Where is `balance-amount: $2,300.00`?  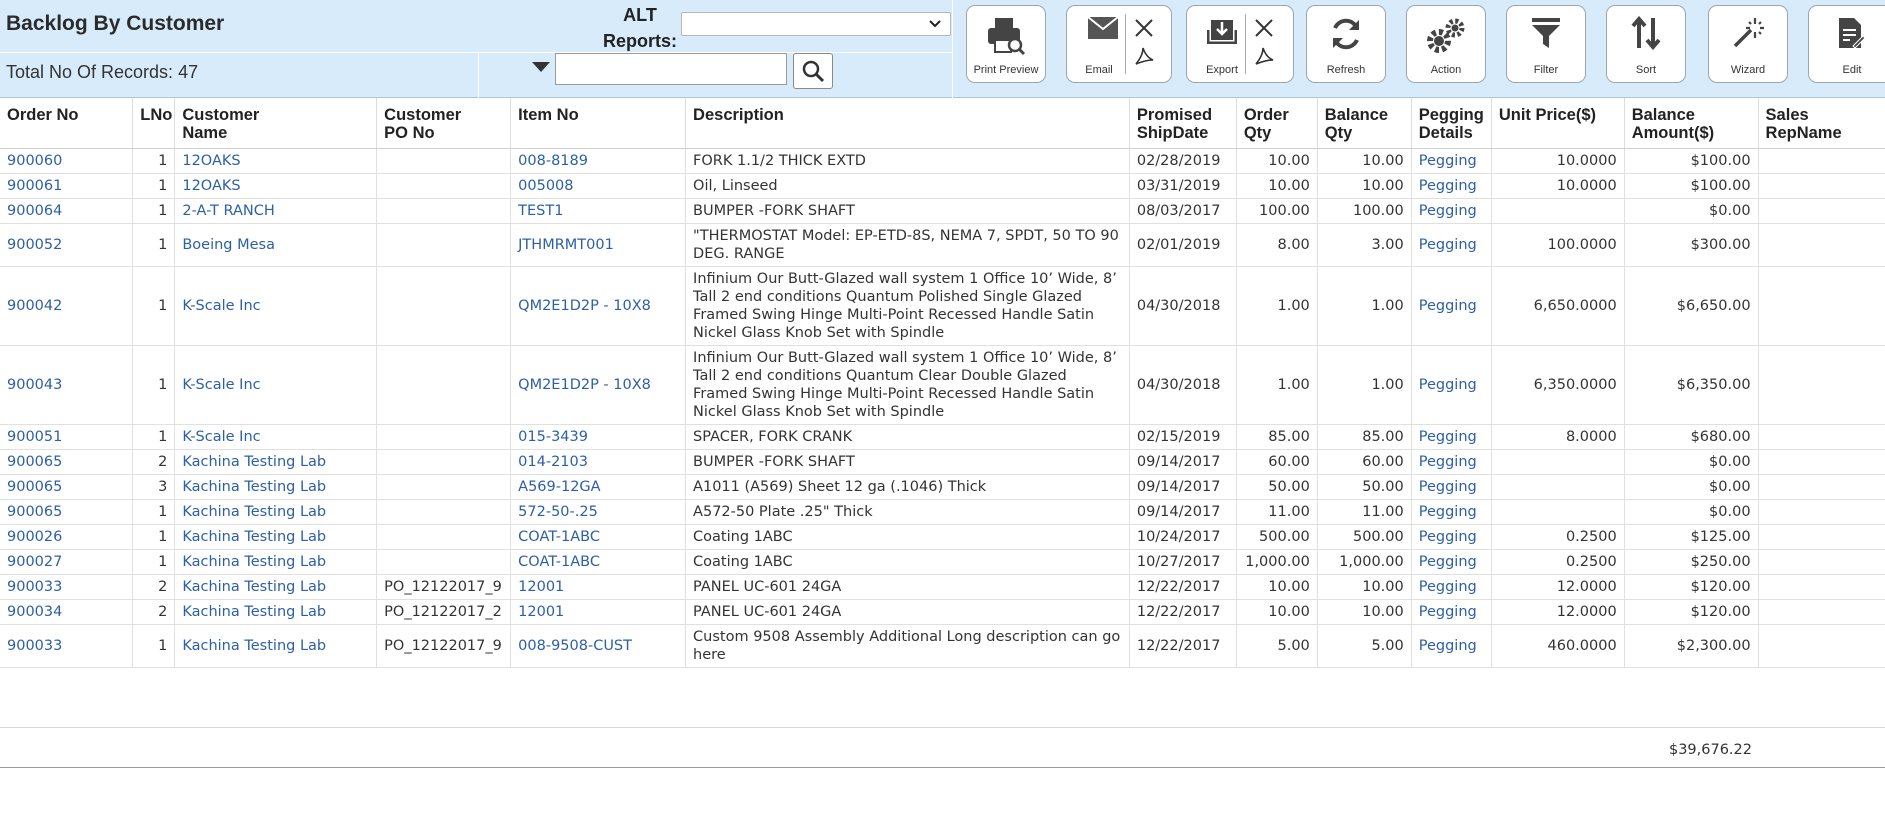
balance-amount: $2,300.00 is located at coordinates (1691, 646).